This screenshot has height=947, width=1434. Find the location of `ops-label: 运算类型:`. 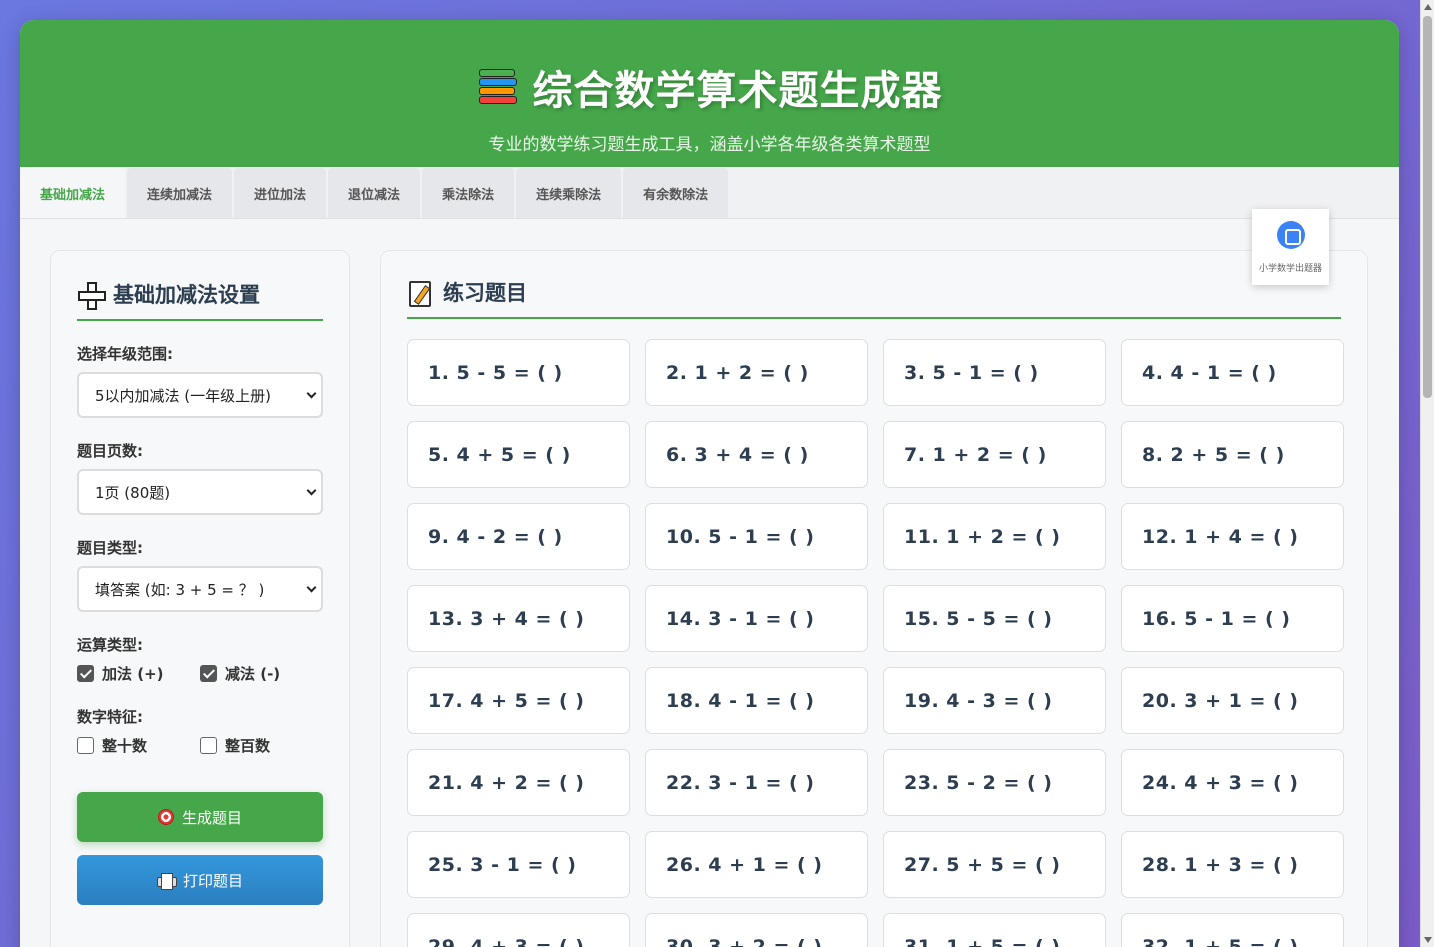

ops-label: 运算类型: is located at coordinates (110, 645).